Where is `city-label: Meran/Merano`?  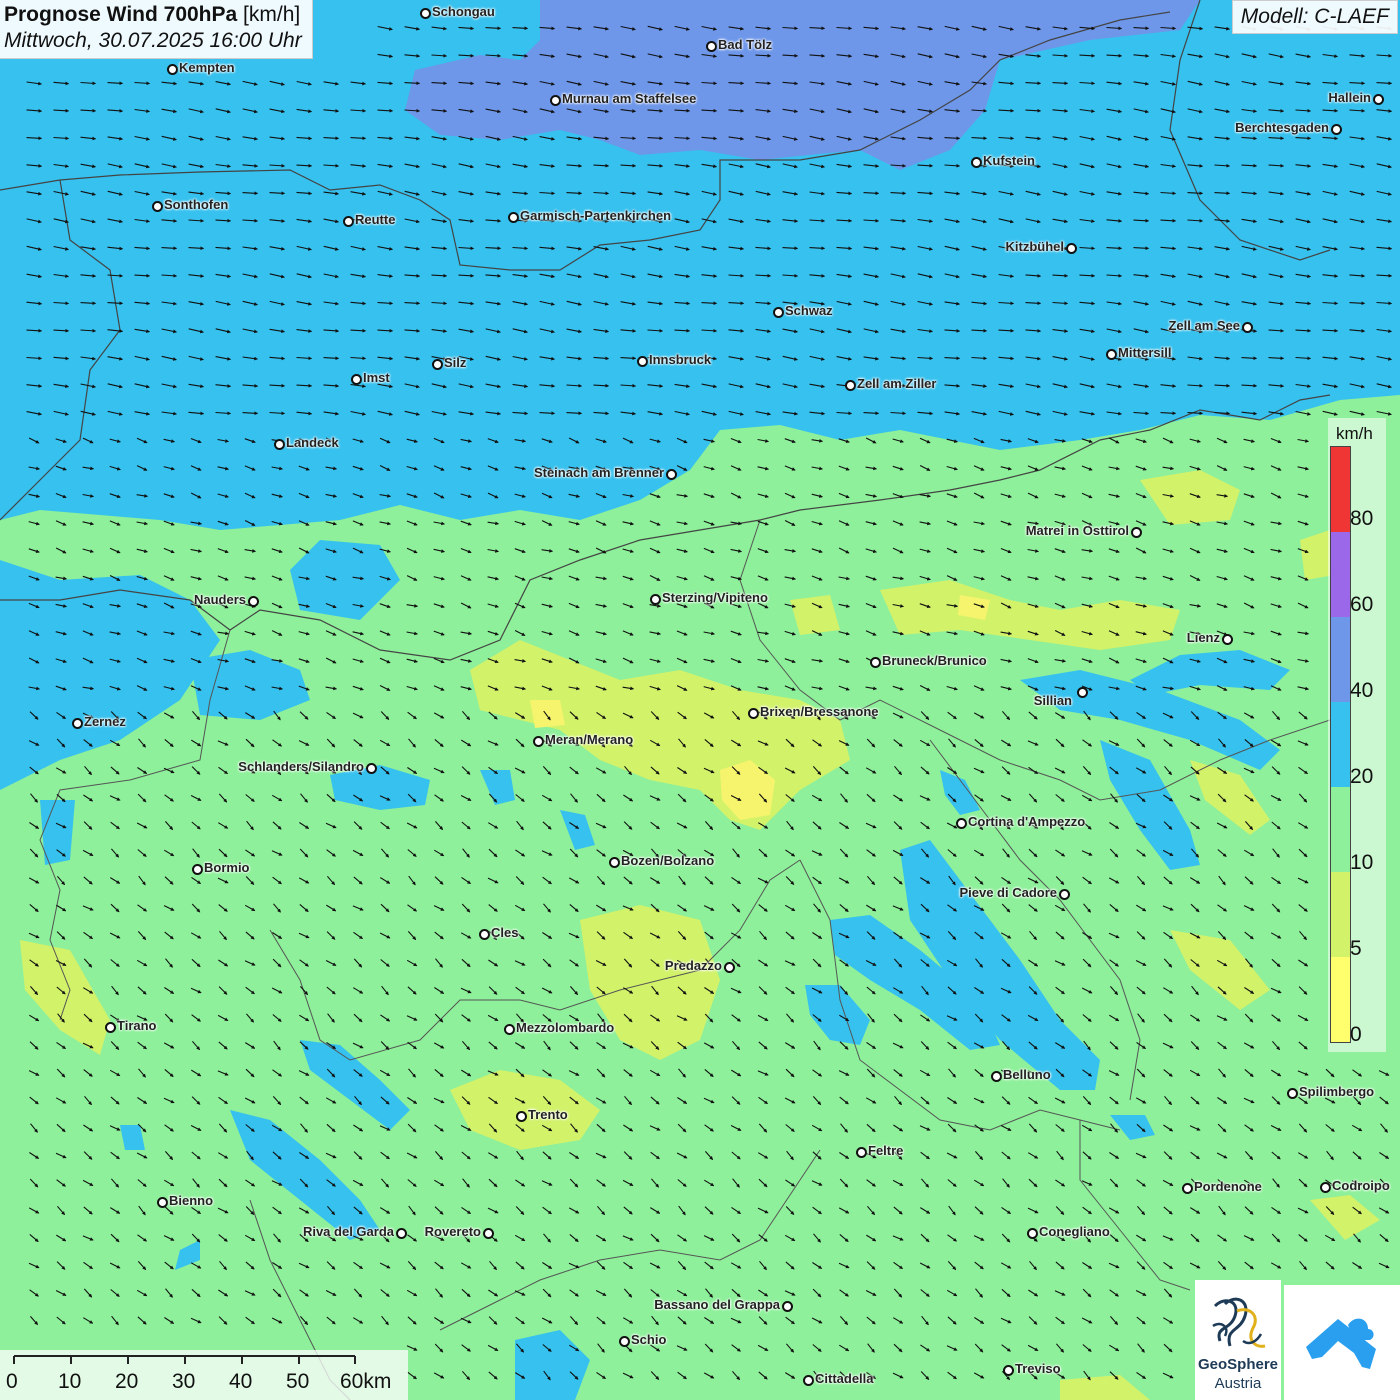
city-label: Meran/Merano is located at coordinates (589, 739).